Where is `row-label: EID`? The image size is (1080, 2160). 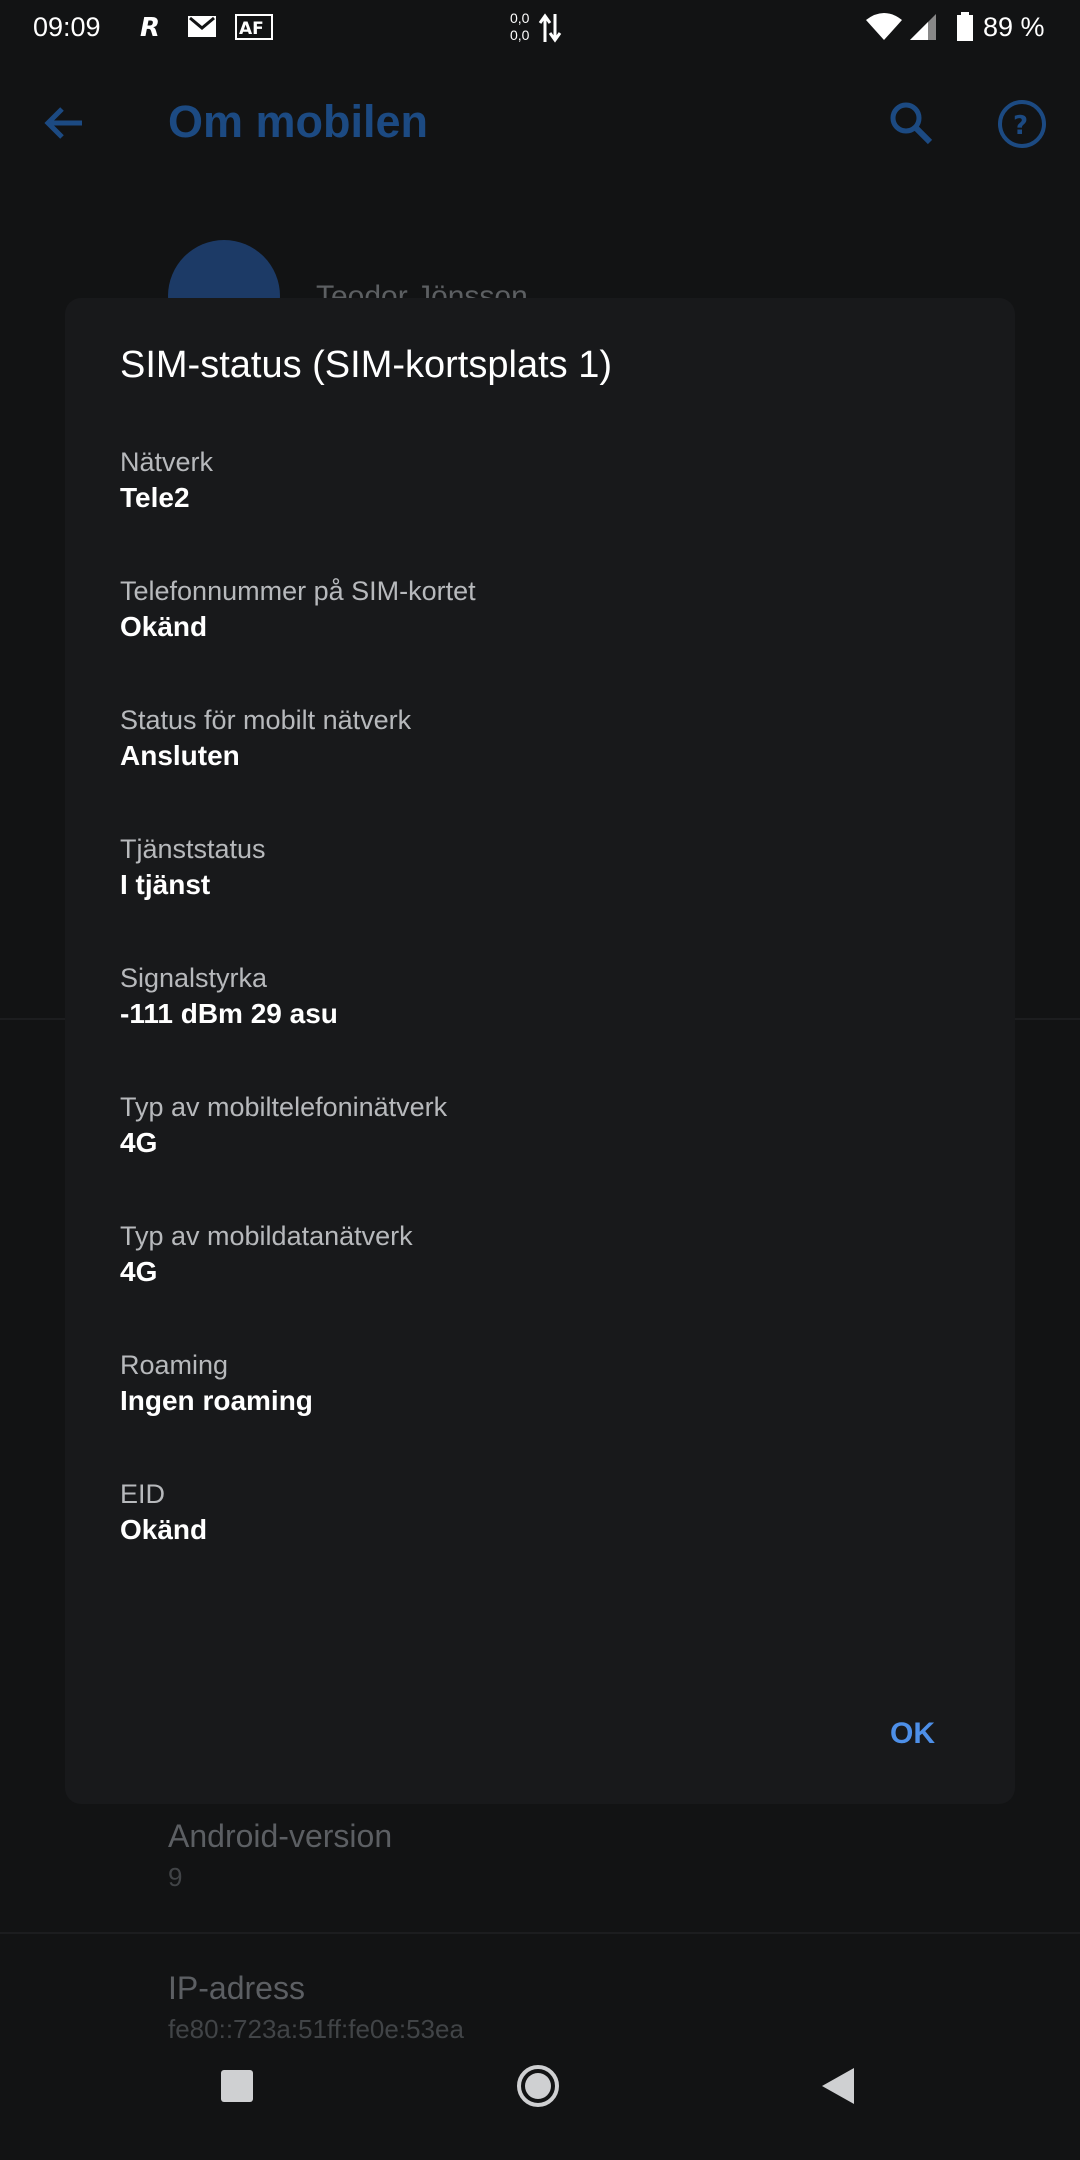 row-label: EID is located at coordinates (143, 1494).